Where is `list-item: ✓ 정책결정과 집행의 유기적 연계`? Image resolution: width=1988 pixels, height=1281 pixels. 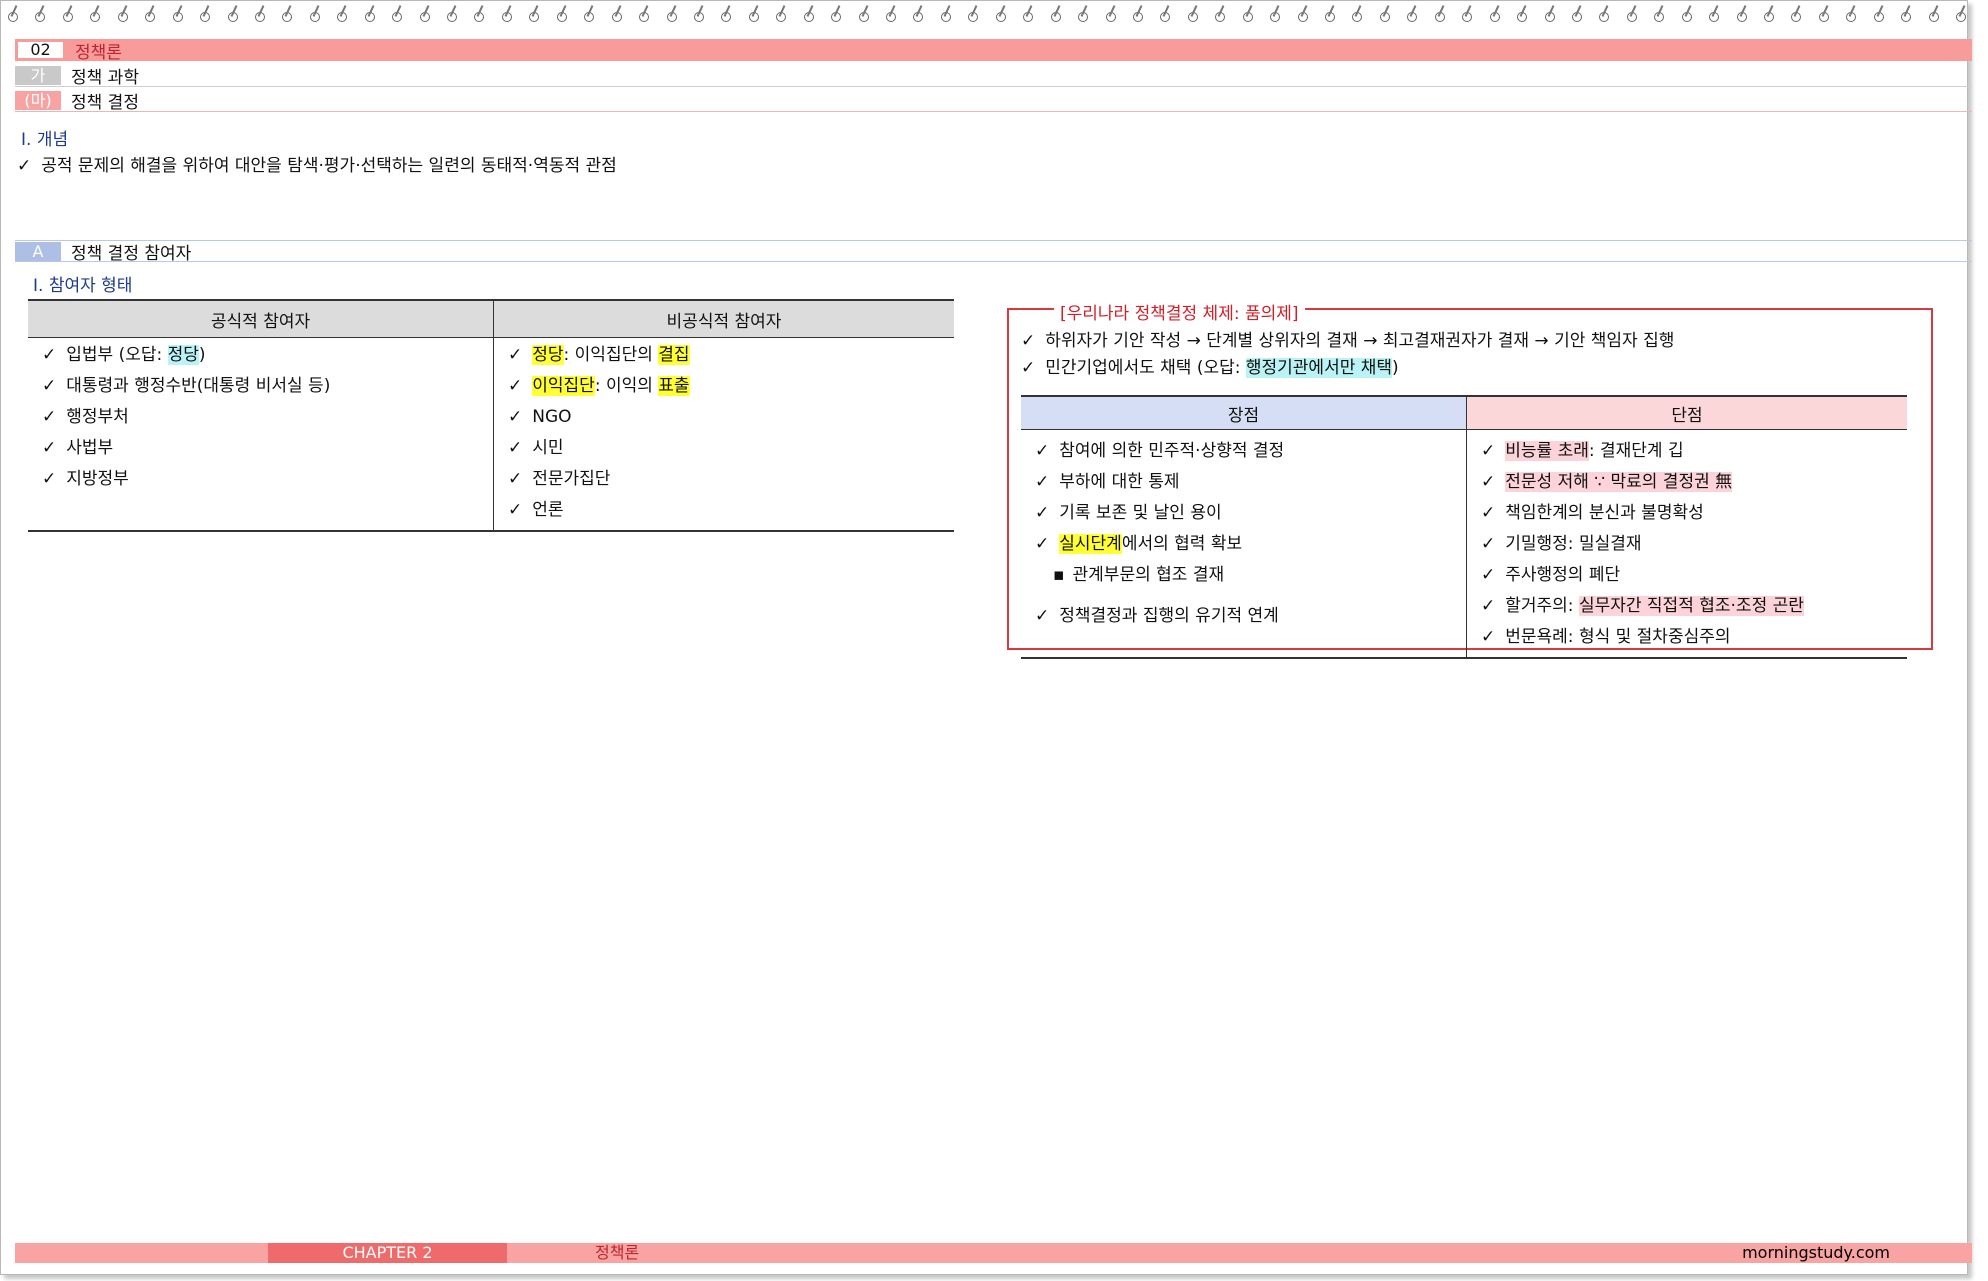 list-item: ✓ 정책결정과 집행의 유기적 연계 is located at coordinates (1157, 616).